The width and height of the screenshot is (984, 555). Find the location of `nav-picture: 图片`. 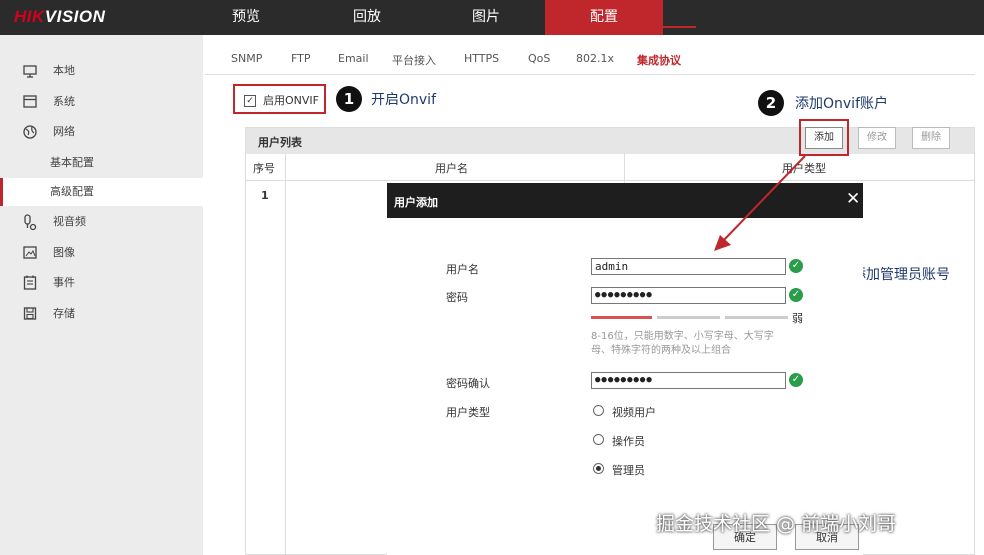

nav-picture: 图片 is located at coordinates (486, 17).